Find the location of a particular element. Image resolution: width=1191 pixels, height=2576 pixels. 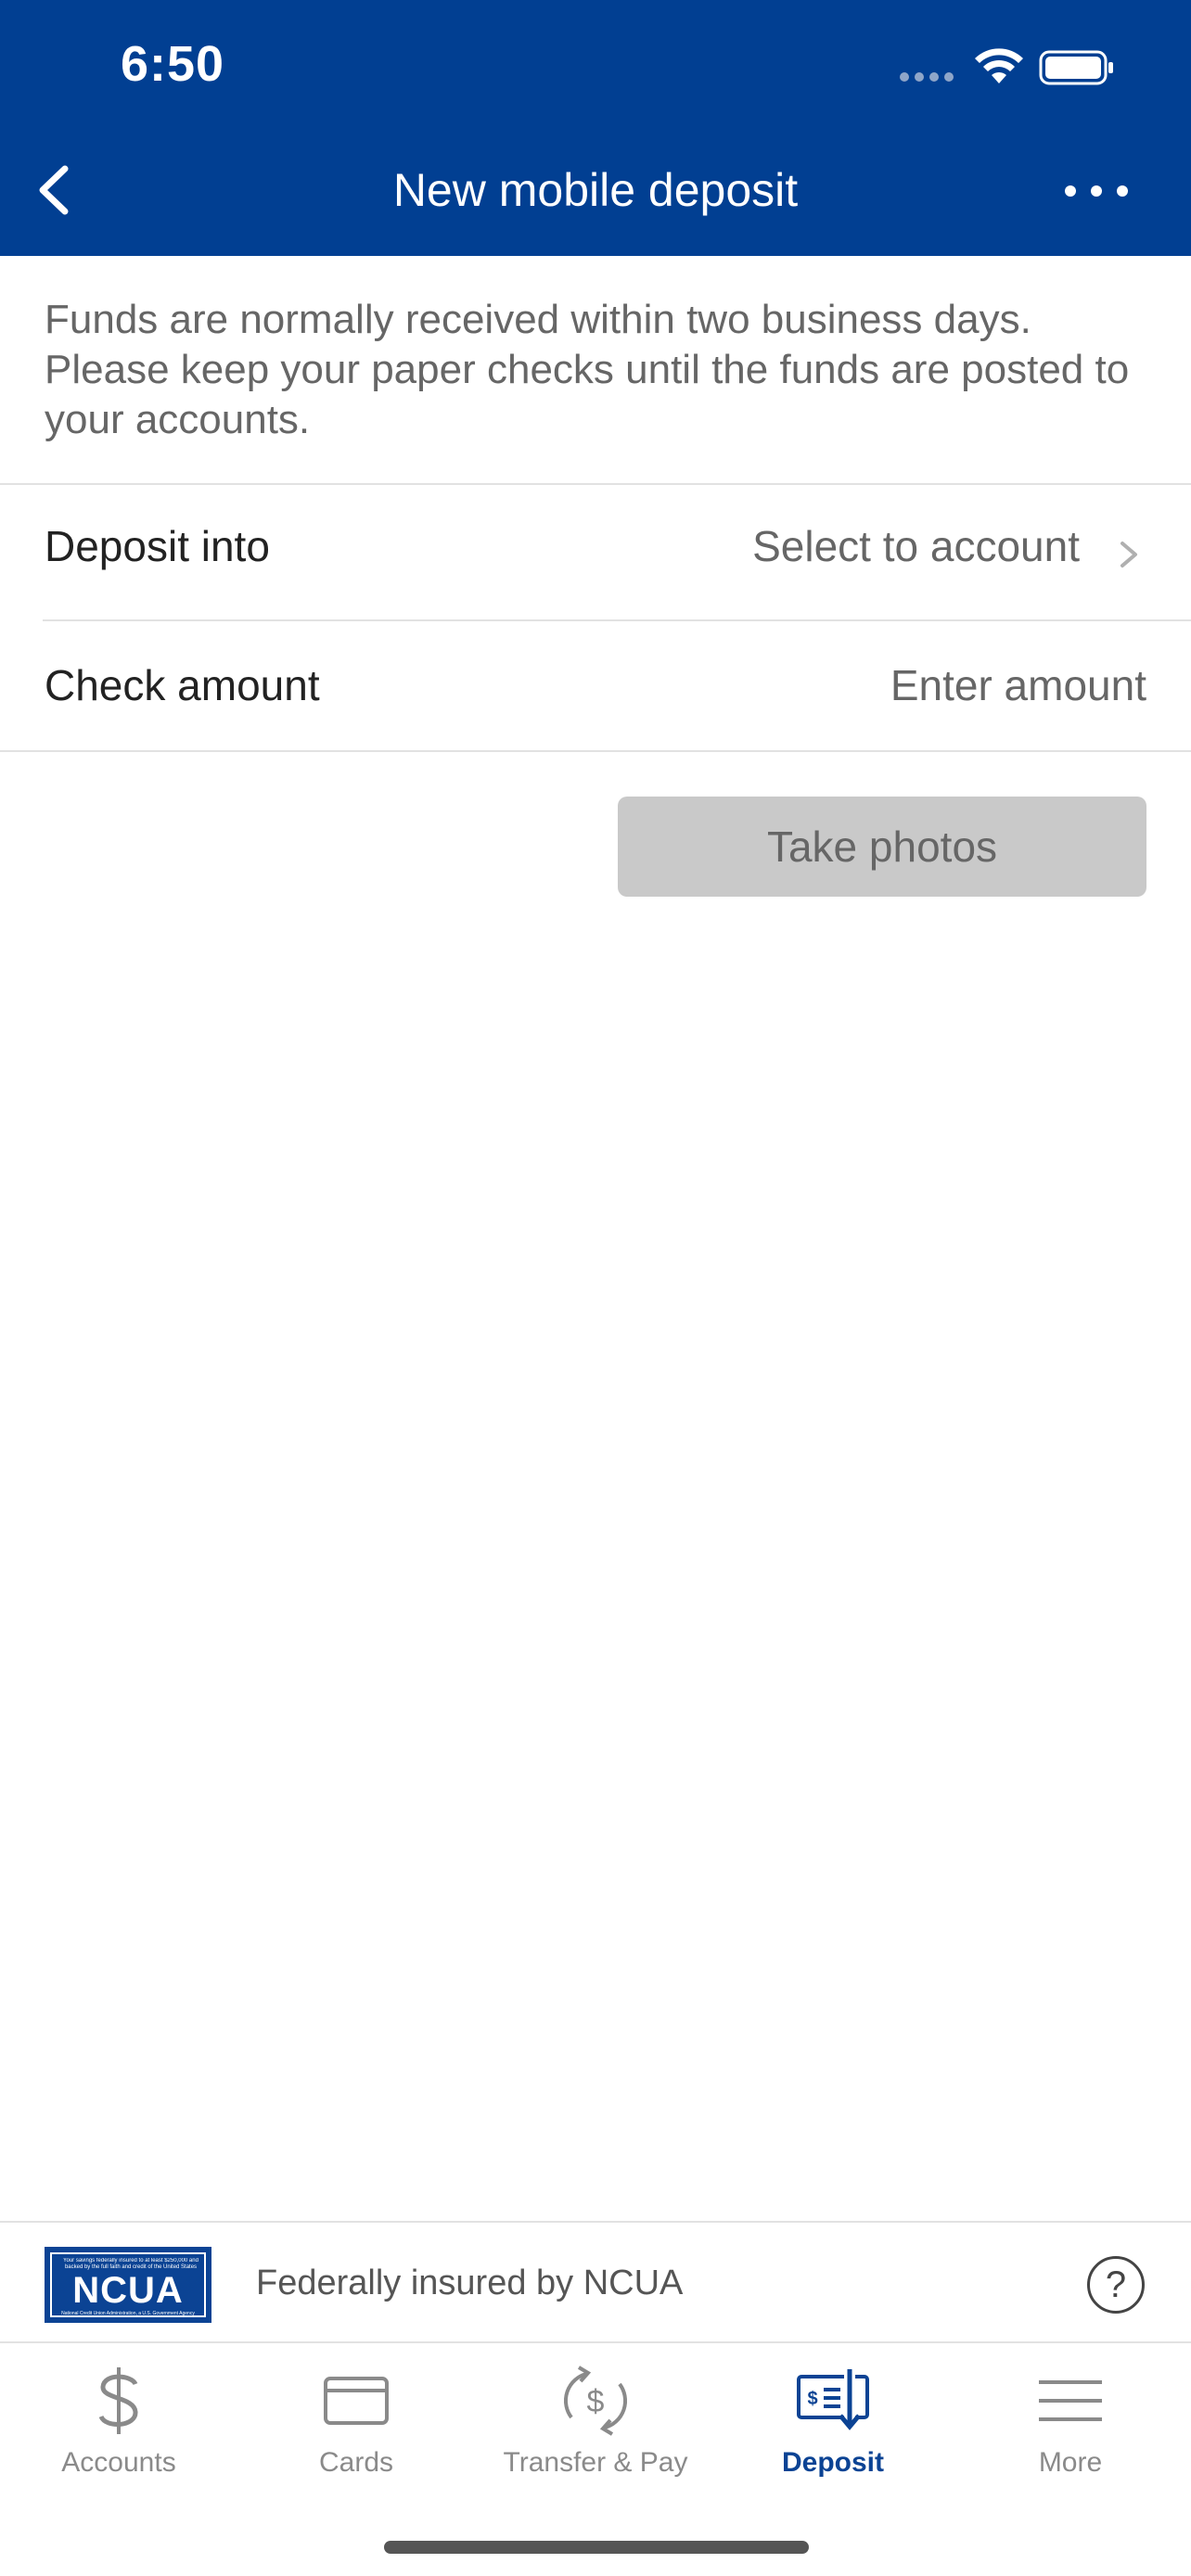

menu-icon is located at coordinates (1070, 2401).